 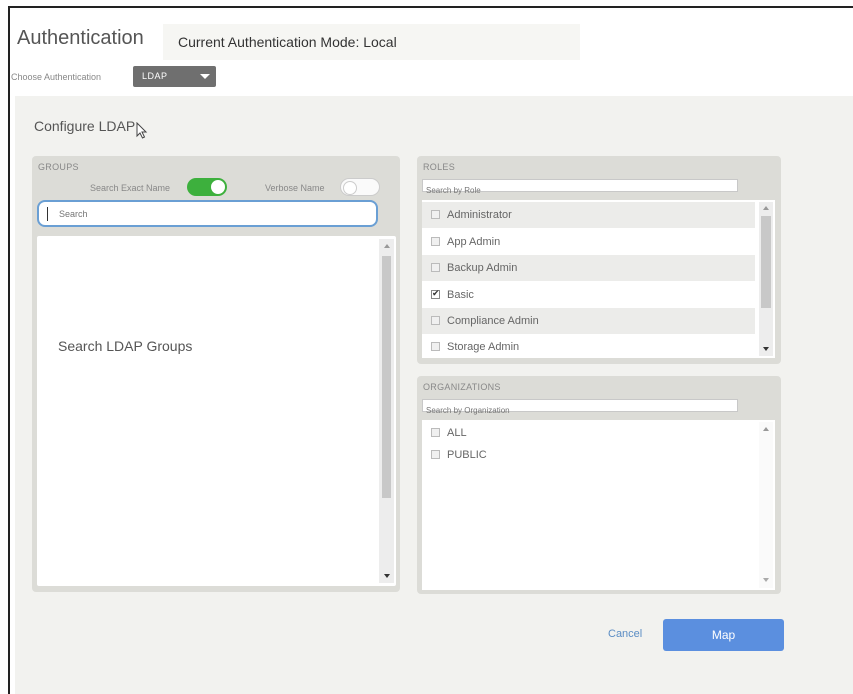 What do you see at coordinates (295, 188) in the screenshot?
I see `verbose-name-label: Verbose Name` at bounding box center [295, 188].